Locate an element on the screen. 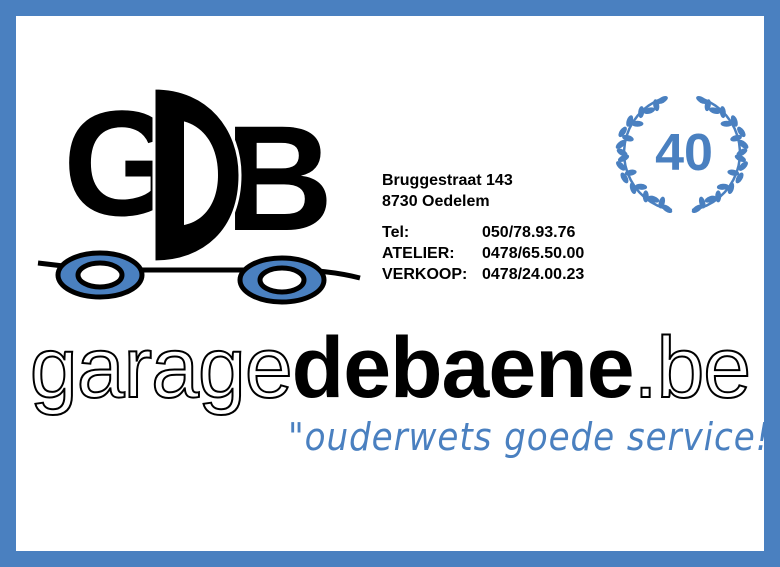 This screenshot has height=567, width=780. phone-number: 050/78.93.76 is located at coordinates (528, 232).